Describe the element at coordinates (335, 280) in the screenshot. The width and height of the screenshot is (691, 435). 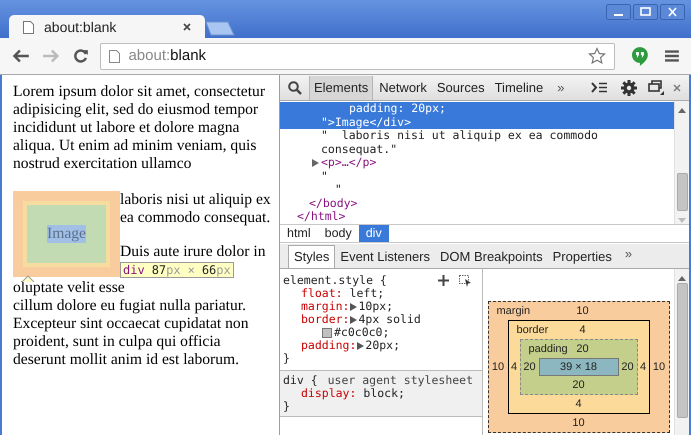
I see `selector: element.style {` at that location.